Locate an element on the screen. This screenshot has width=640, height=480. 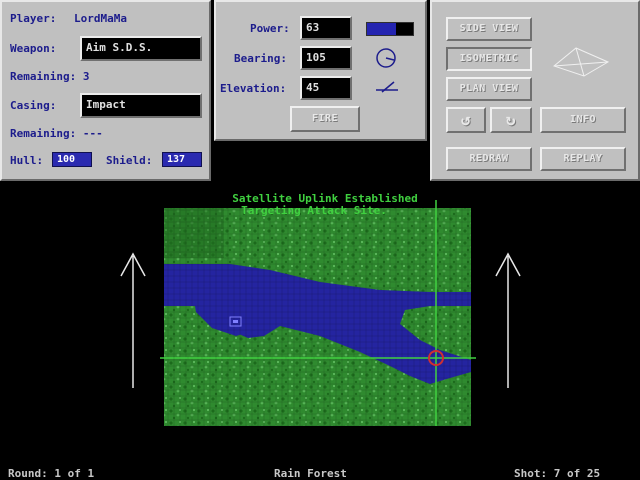
right-arrow-icon is located at coordinates (508, 320).